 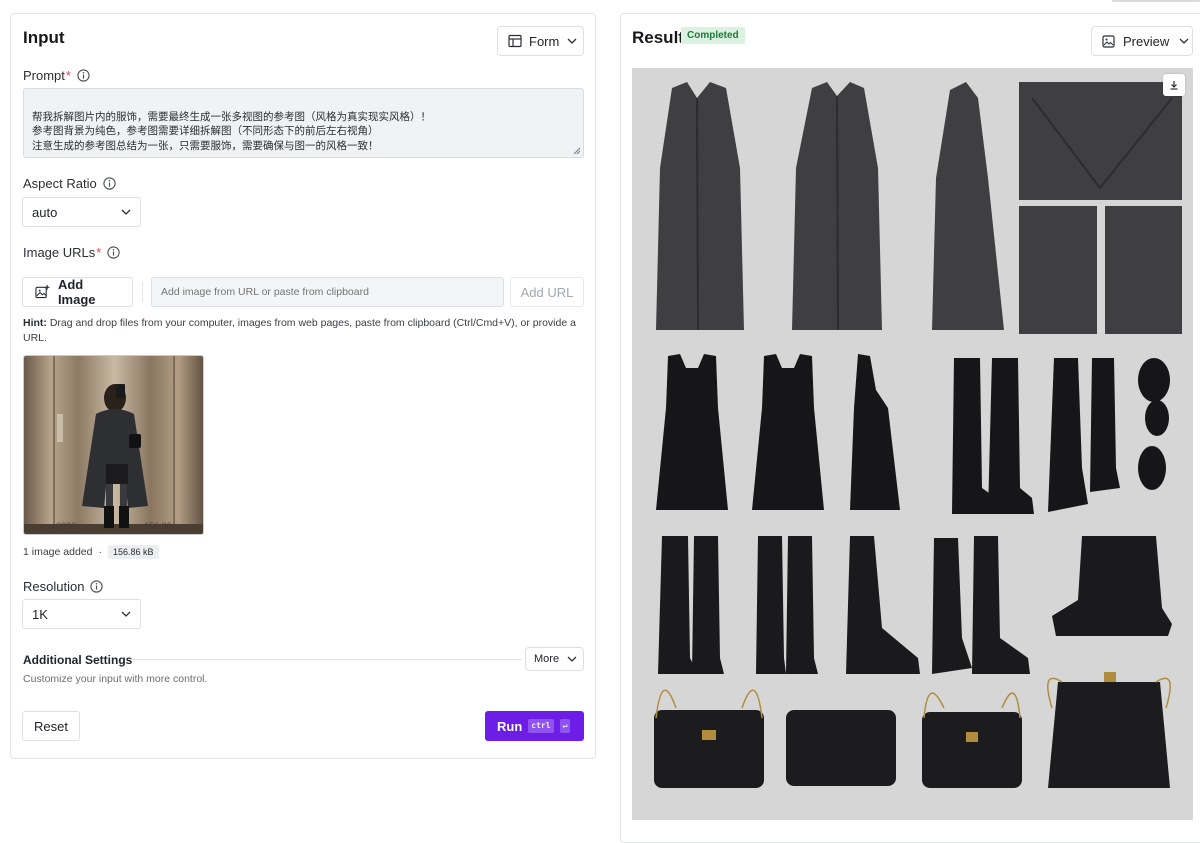 What do you see at coordinates (44, 37) in the screenshot?
I see `input-title: Input` at bounding box center [44, 37].